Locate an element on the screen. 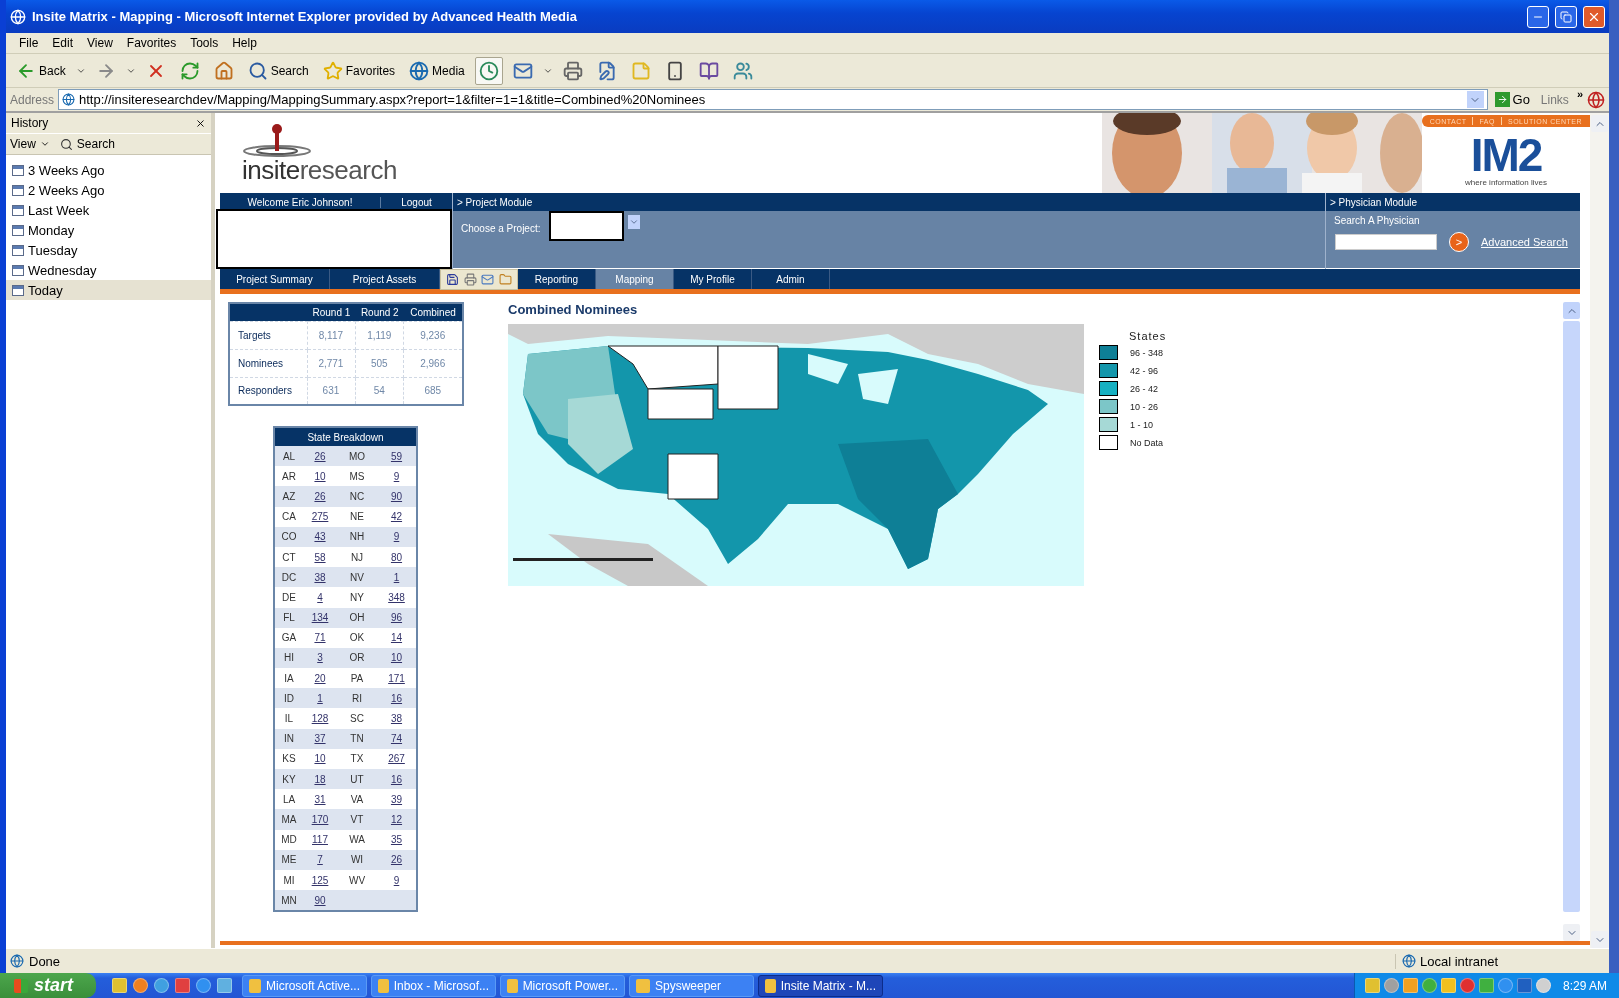  advanced-search-link: Advanced Search is located at coordinates (1524, 242).